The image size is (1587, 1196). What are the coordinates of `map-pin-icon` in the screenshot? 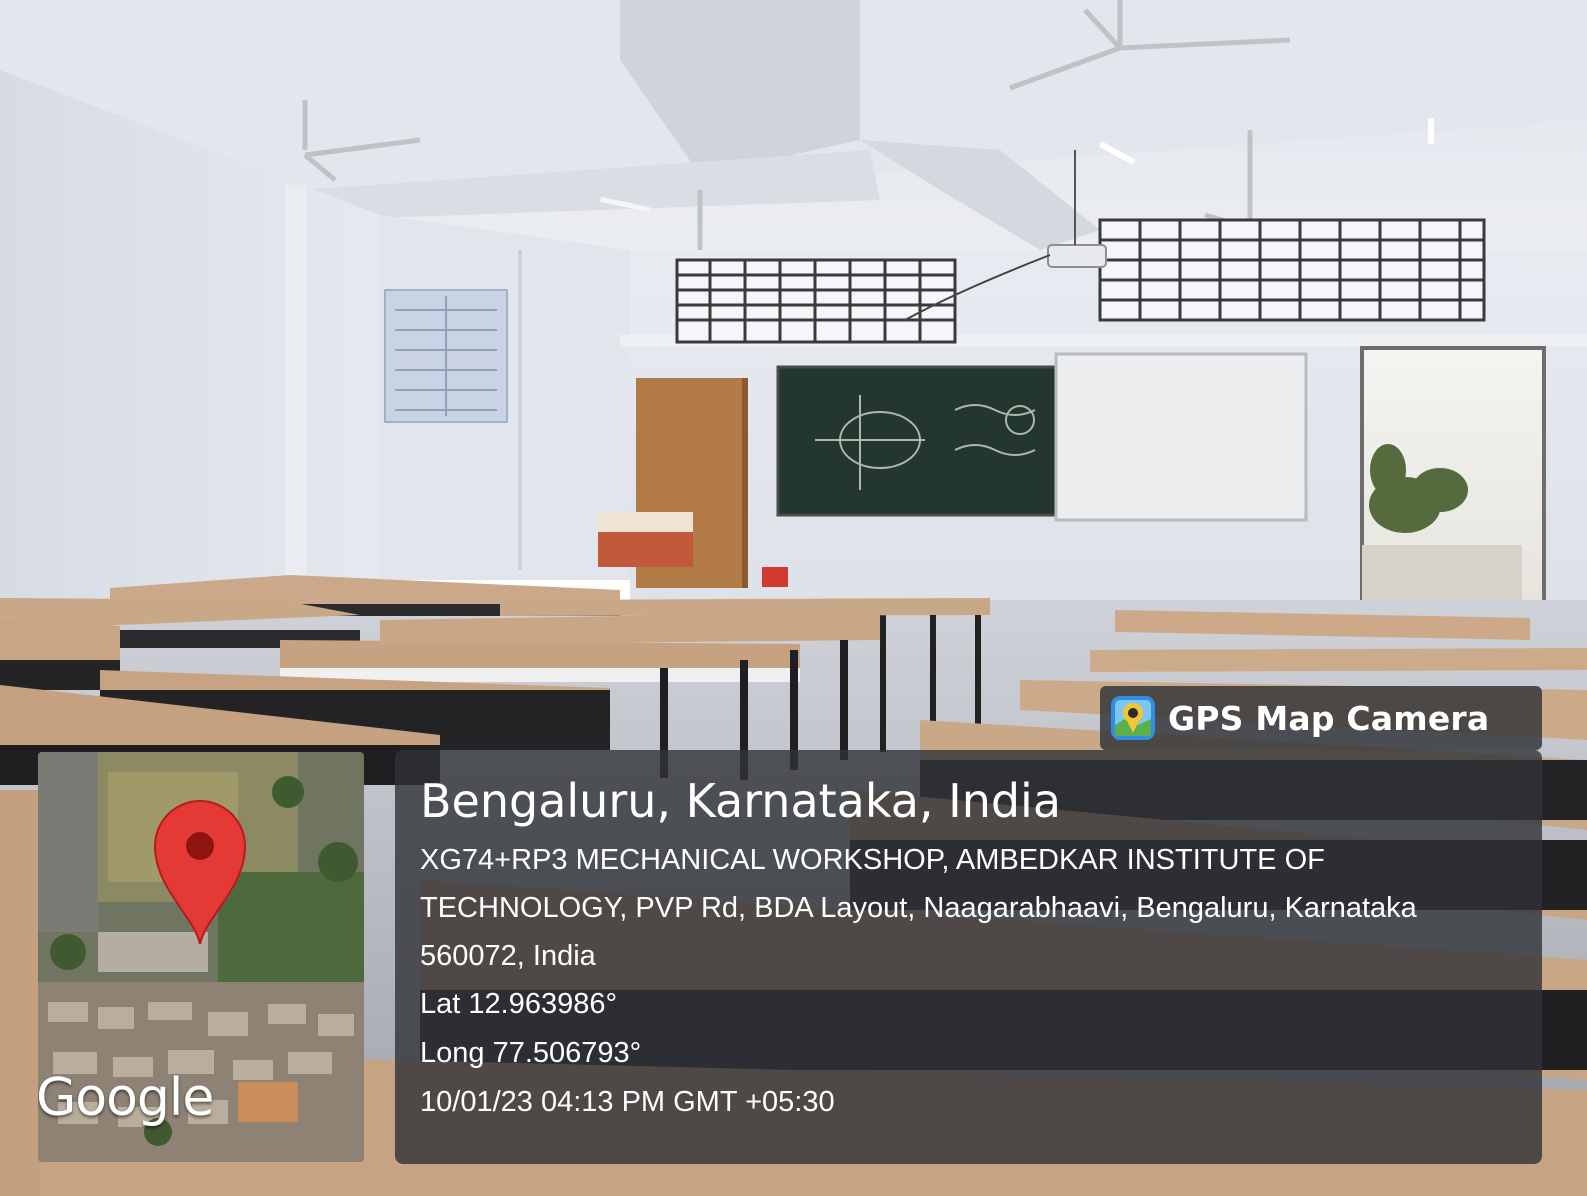 It's located at (200, 872).